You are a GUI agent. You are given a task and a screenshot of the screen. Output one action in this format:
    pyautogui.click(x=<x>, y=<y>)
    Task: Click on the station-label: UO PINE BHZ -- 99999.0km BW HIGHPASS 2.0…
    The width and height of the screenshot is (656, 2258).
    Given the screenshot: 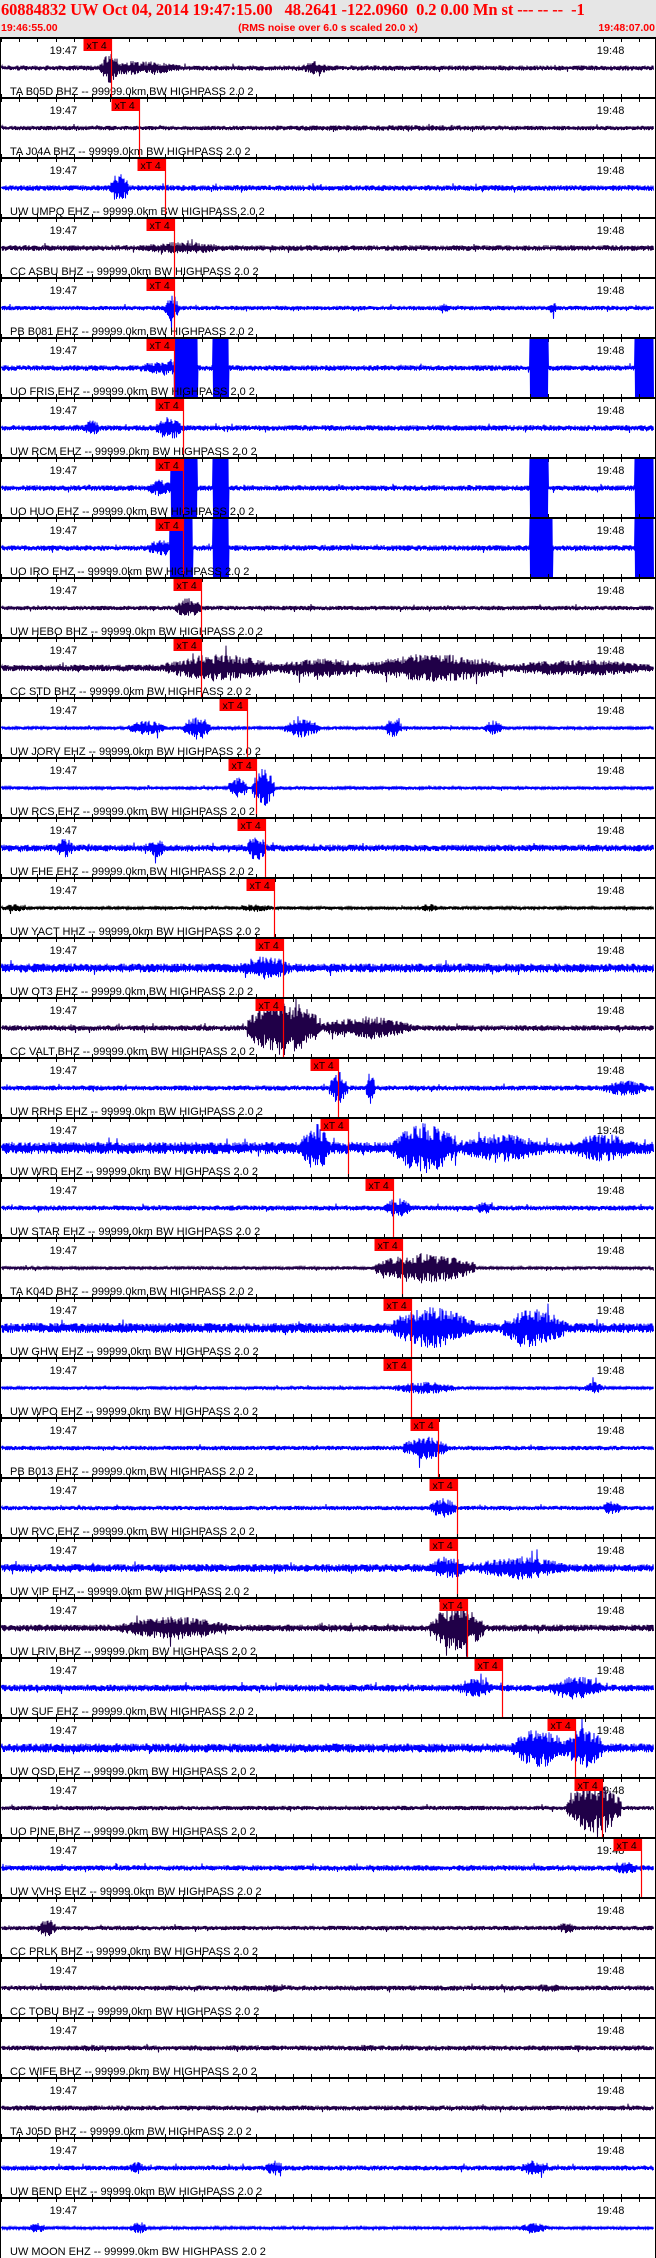 What is the action you would take?
    pyautogui.click(x=133, y=1832)
    